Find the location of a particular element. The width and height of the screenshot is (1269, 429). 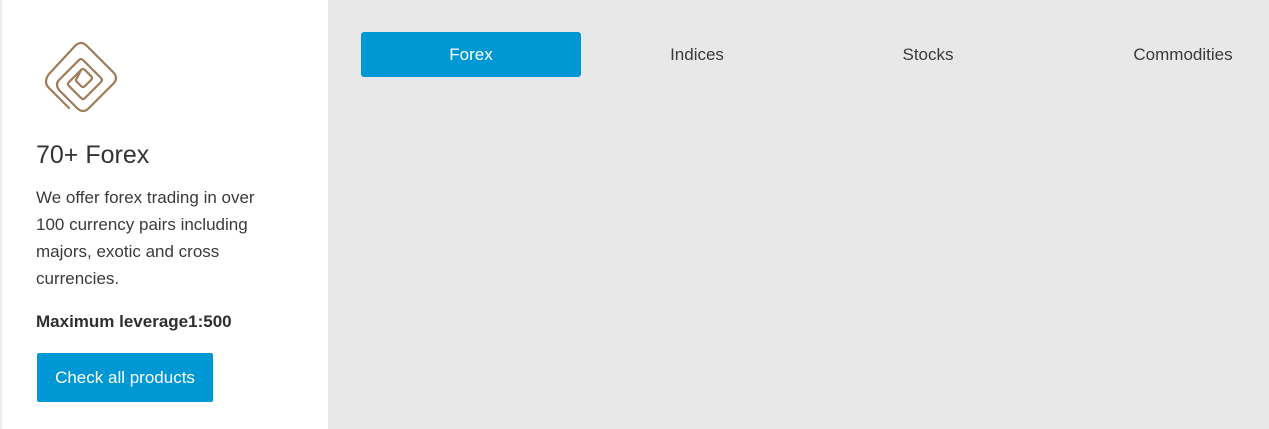

forex-spiral-icon is located at coordinates (81, 77).